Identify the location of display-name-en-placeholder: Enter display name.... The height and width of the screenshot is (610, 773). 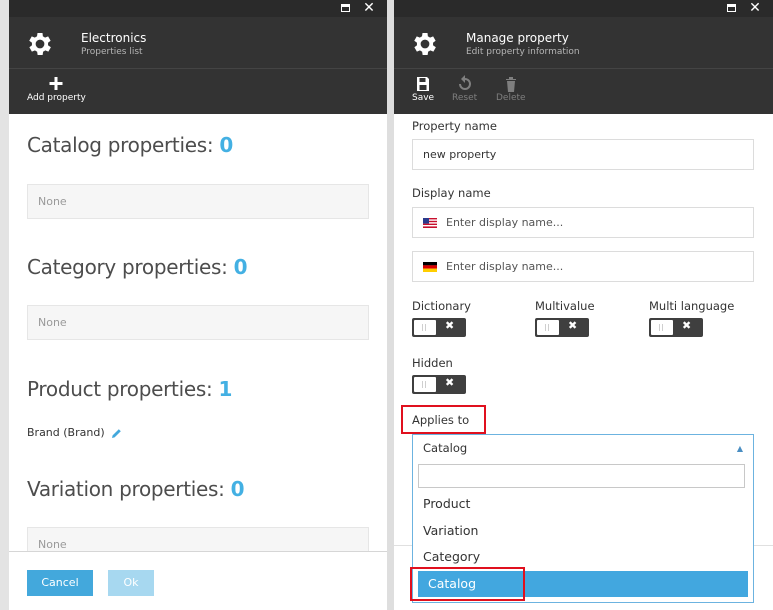
(505, 222).